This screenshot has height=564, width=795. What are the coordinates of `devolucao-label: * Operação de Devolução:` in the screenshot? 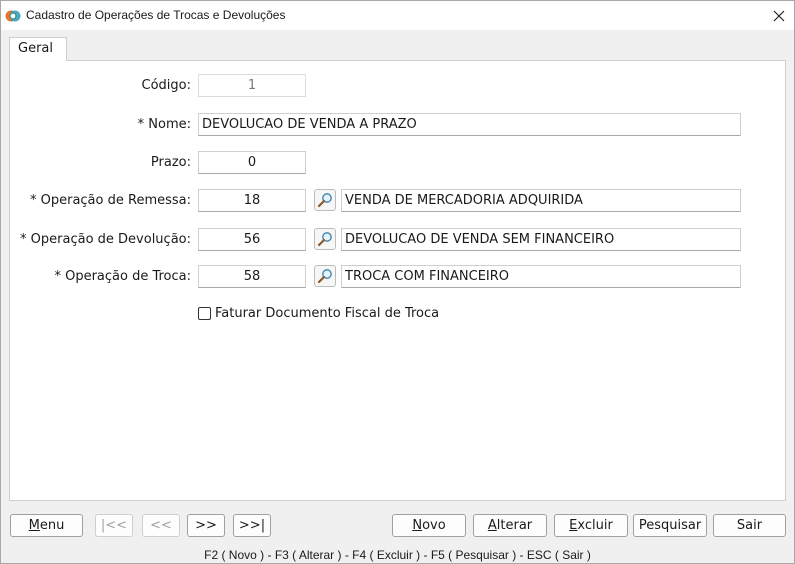 It's located at (105, 239).